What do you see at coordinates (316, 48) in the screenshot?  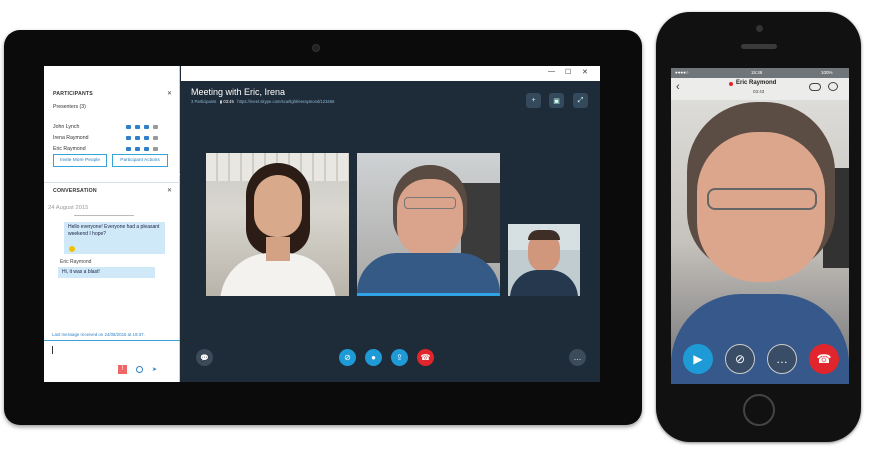 I see `tablet-camera` at bounding box center [316, 48].